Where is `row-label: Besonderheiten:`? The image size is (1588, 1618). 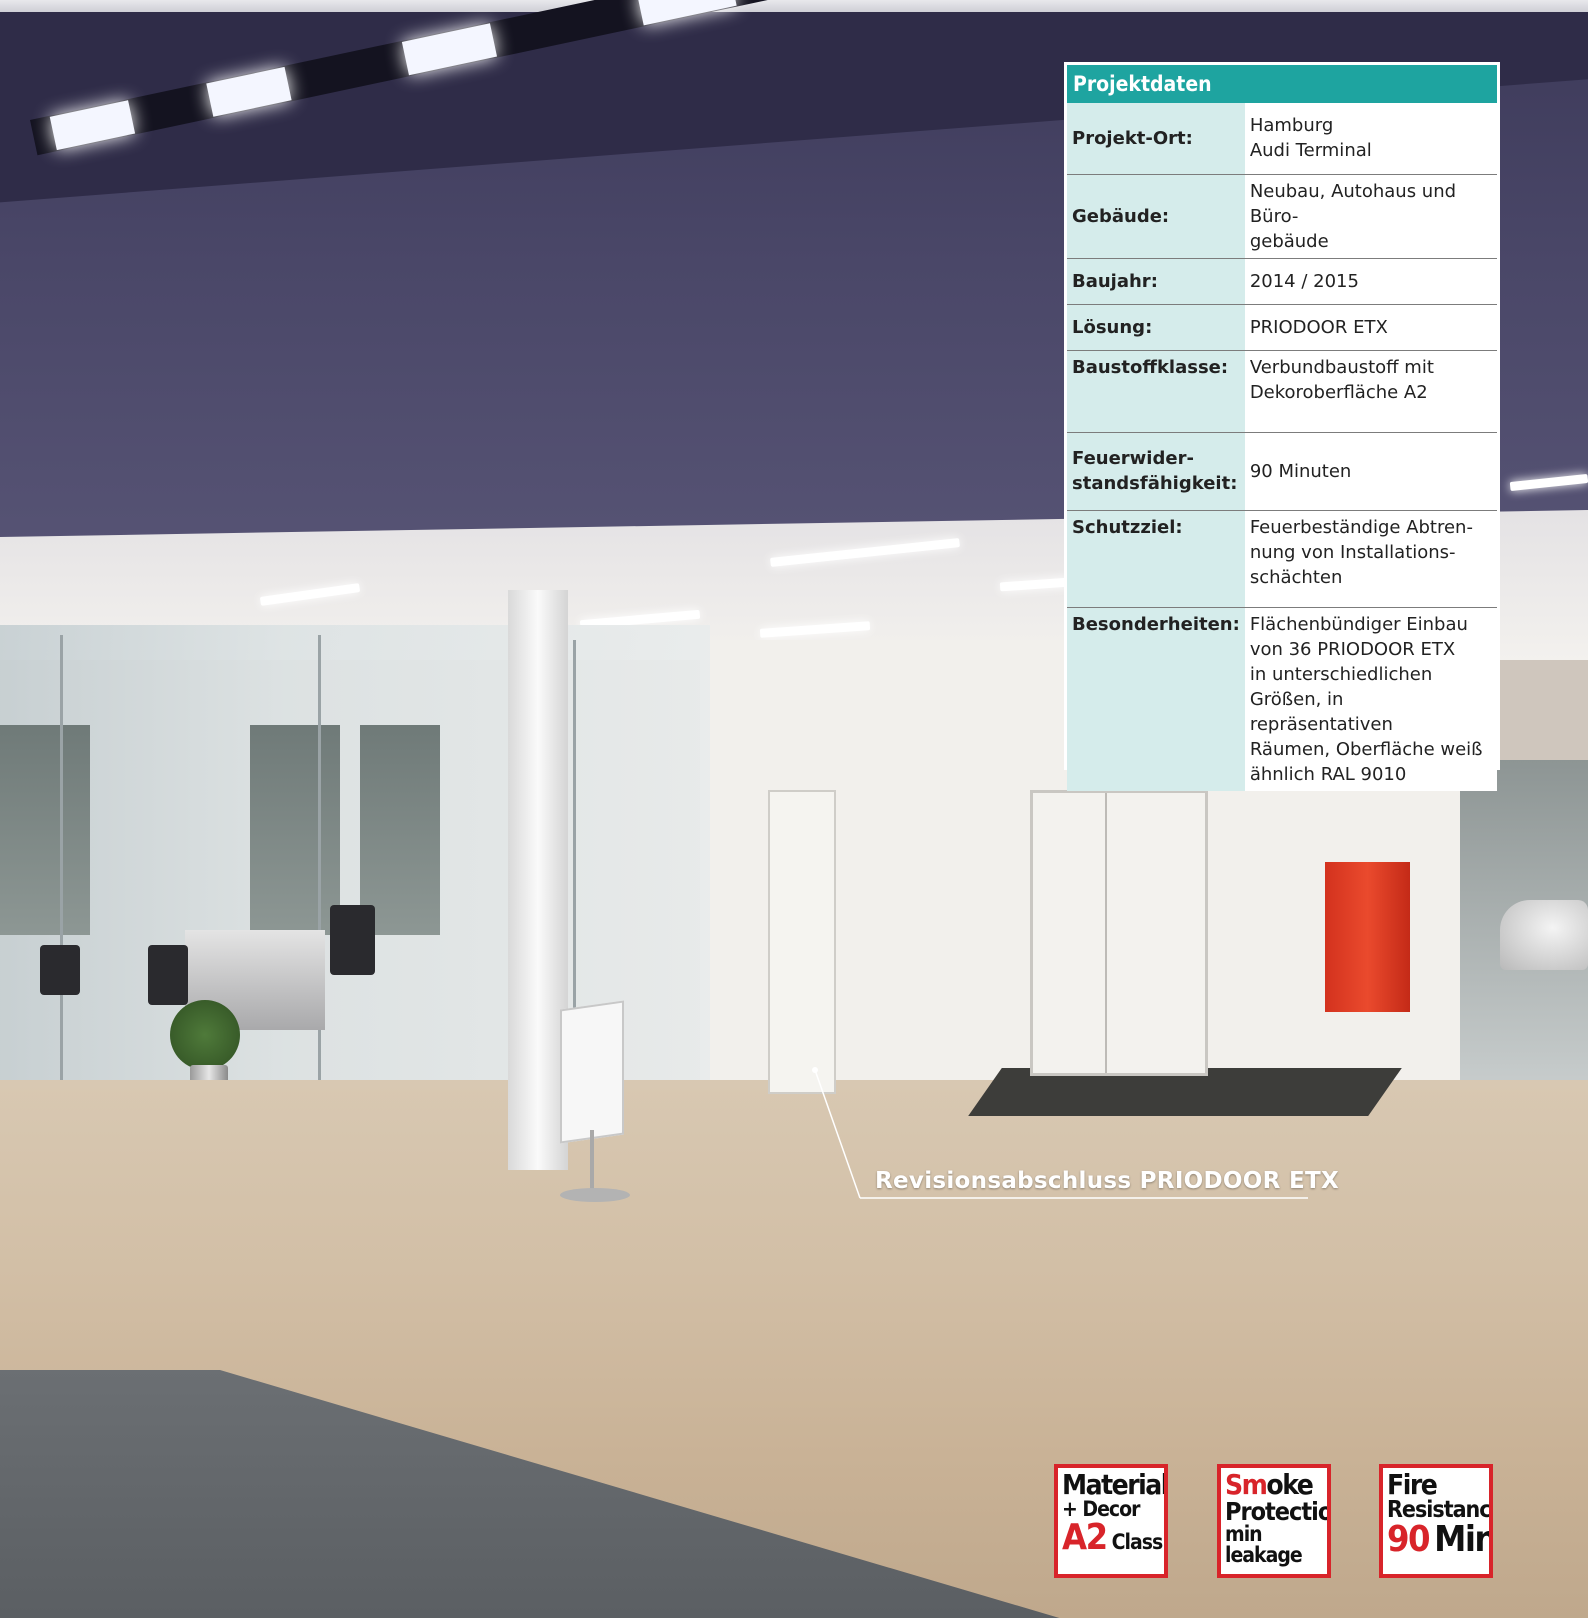
row-label: Besonderheiten: is located at coordinates (1156, 698).